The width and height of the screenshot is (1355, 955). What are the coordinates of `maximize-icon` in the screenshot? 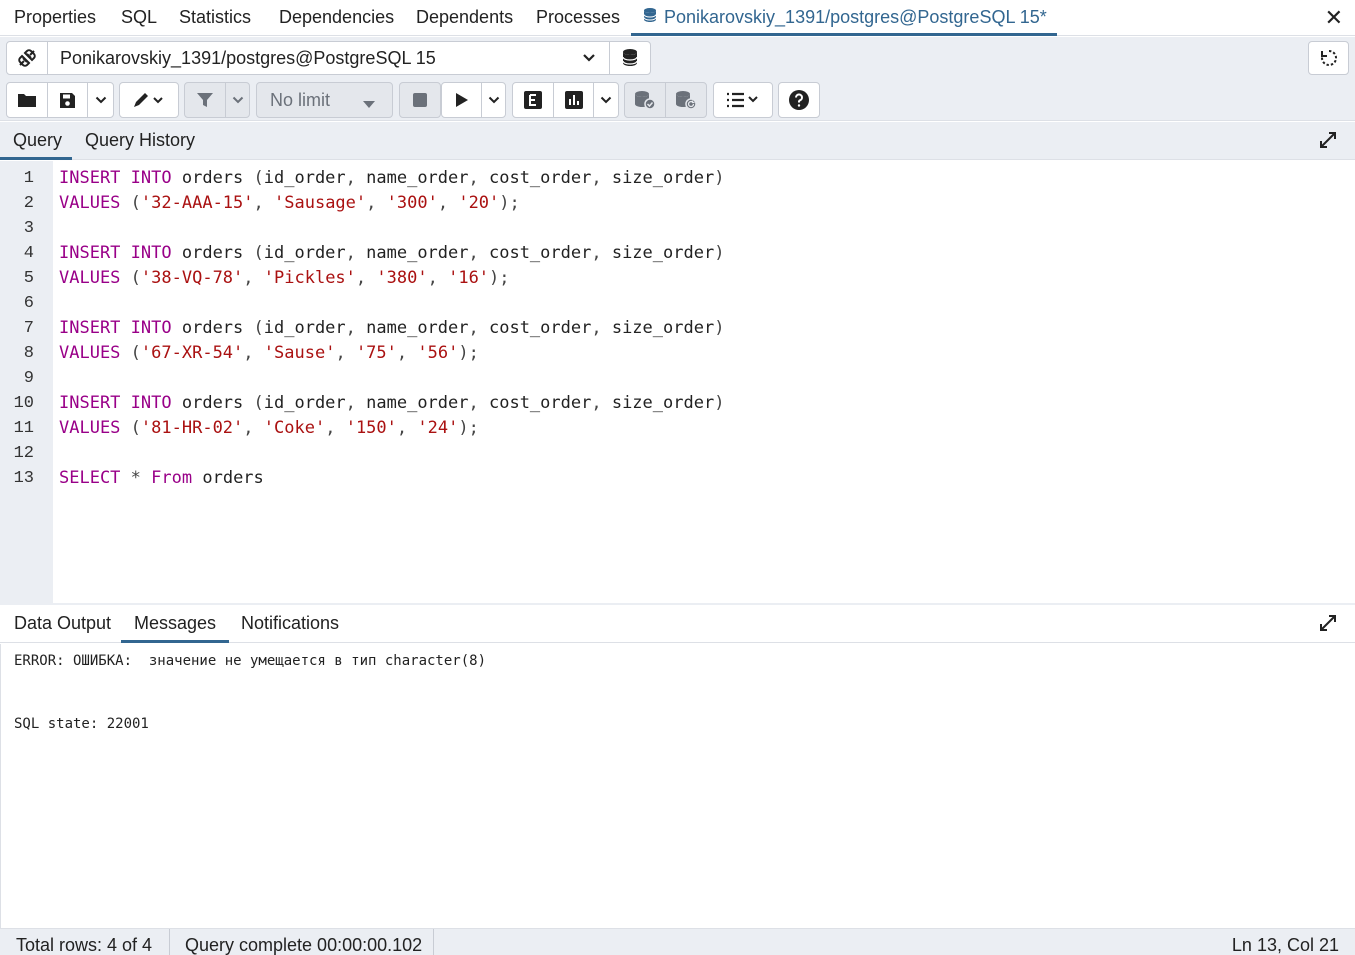 It's located at (1328, 142).